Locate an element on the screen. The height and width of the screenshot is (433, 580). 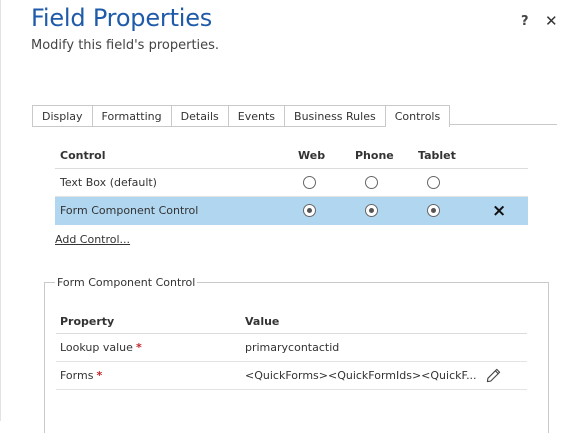
close-icon: ✕ is located at coordinates (551, 21).